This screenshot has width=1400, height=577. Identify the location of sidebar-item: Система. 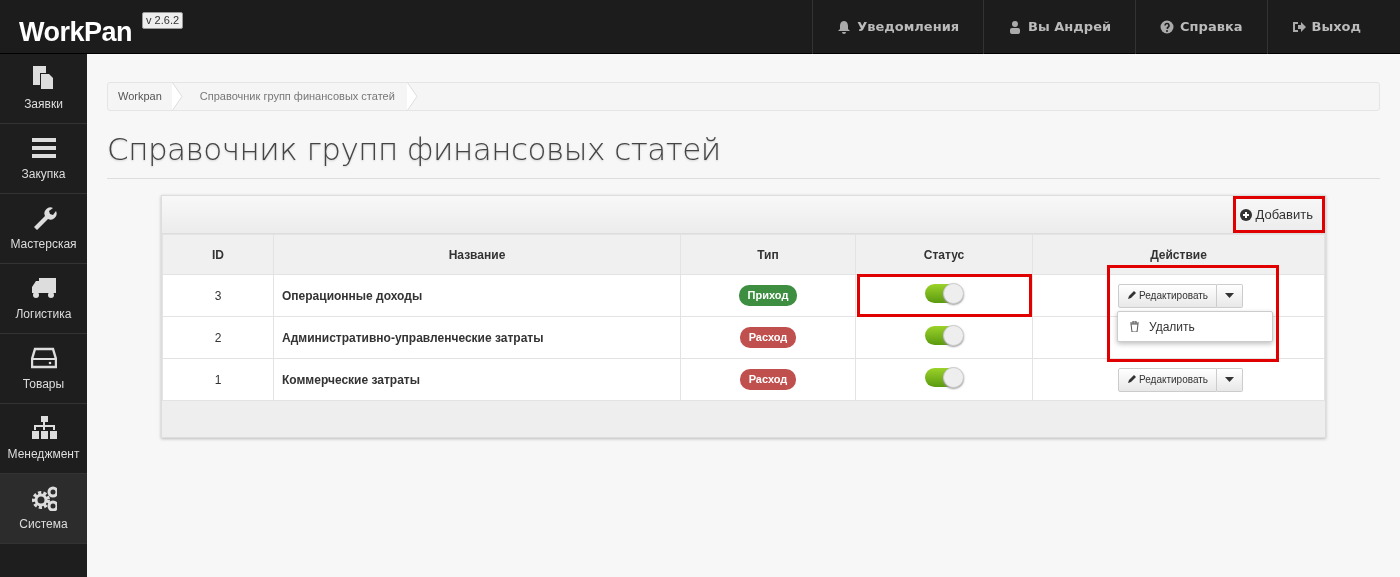
(43, 509).